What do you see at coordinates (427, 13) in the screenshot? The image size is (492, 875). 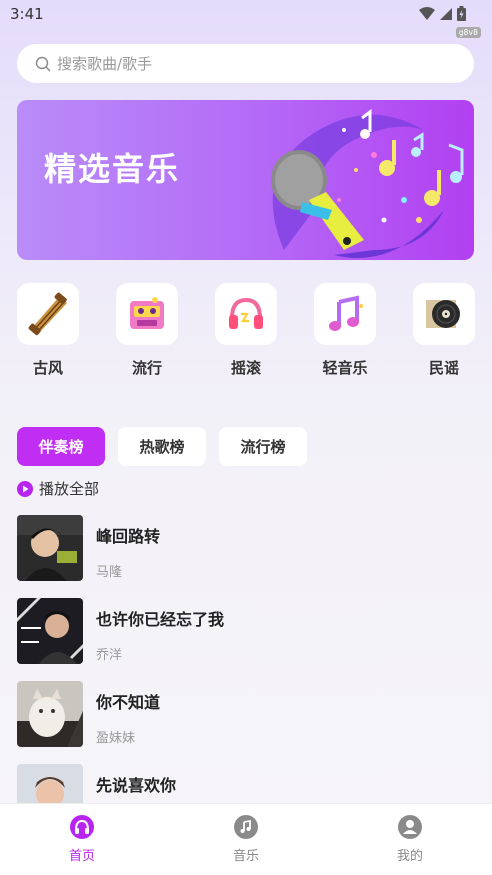 I see `wifi-icon` at bounding box center [427, 13].